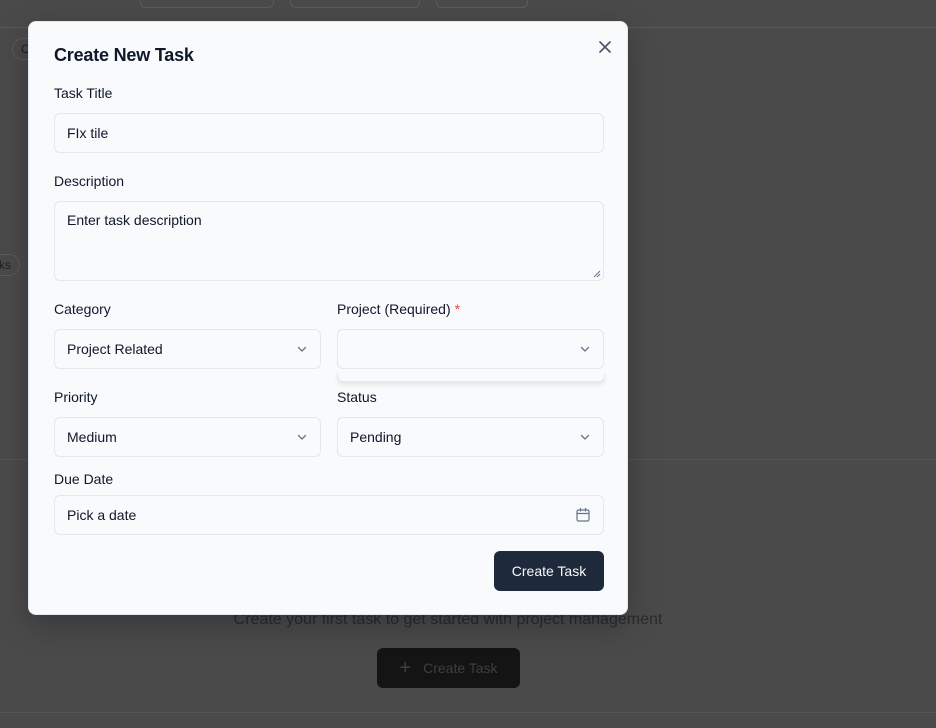  I want to click on dialog-title: Create New Task, so click(124, 55).